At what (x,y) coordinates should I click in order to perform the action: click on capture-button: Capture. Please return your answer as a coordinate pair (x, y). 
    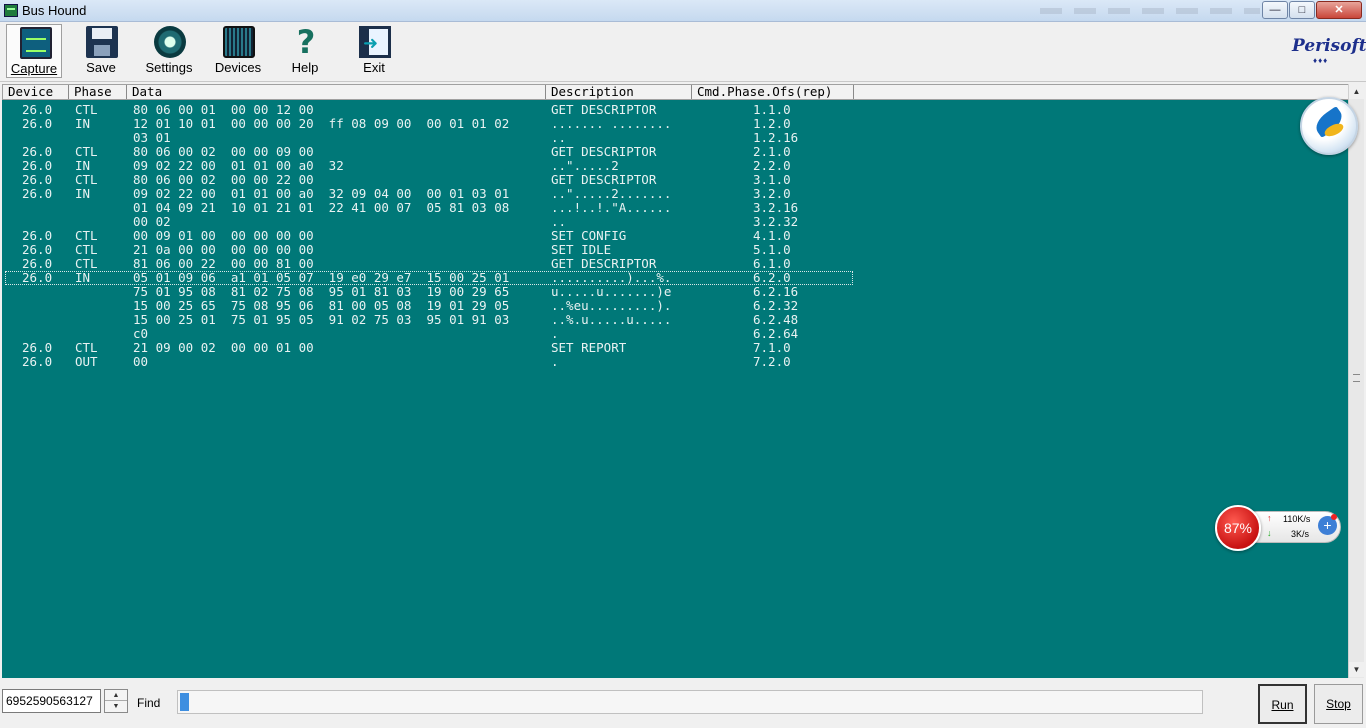
    Looking at the image, I should click on (34, 51).